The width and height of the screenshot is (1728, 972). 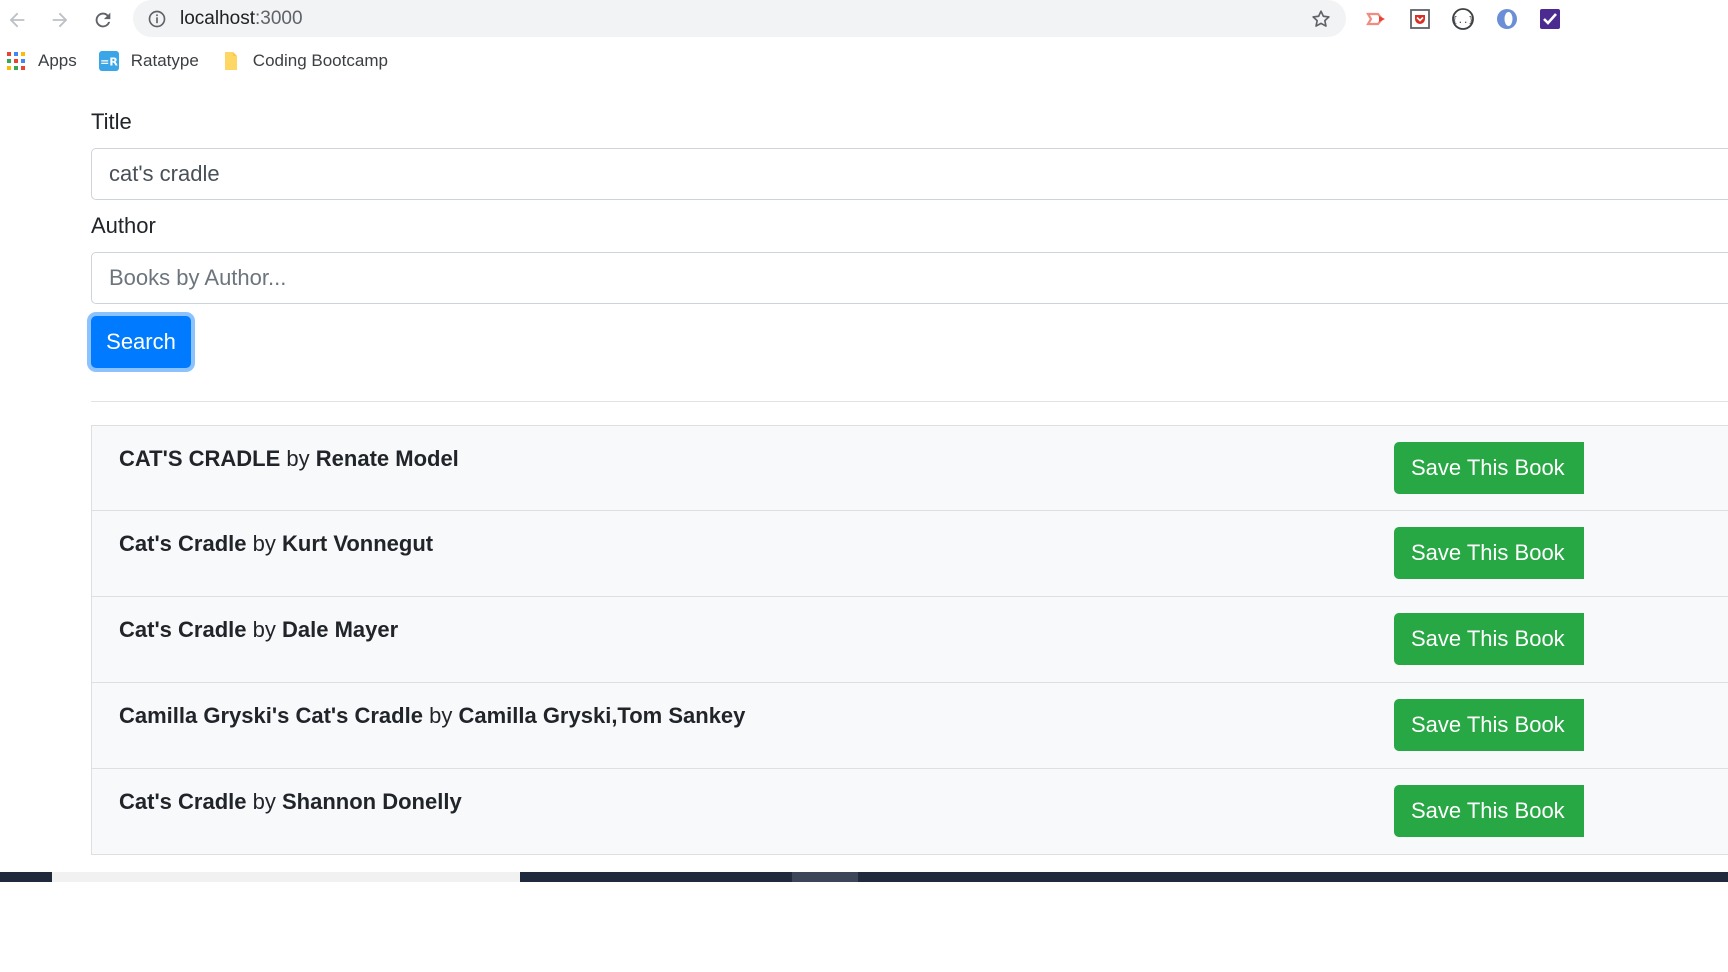 What do you see at coordinates (372, 801) in the screenshot?
I see `book-author: Shannon Donelly` at bounding box center [372, 801].